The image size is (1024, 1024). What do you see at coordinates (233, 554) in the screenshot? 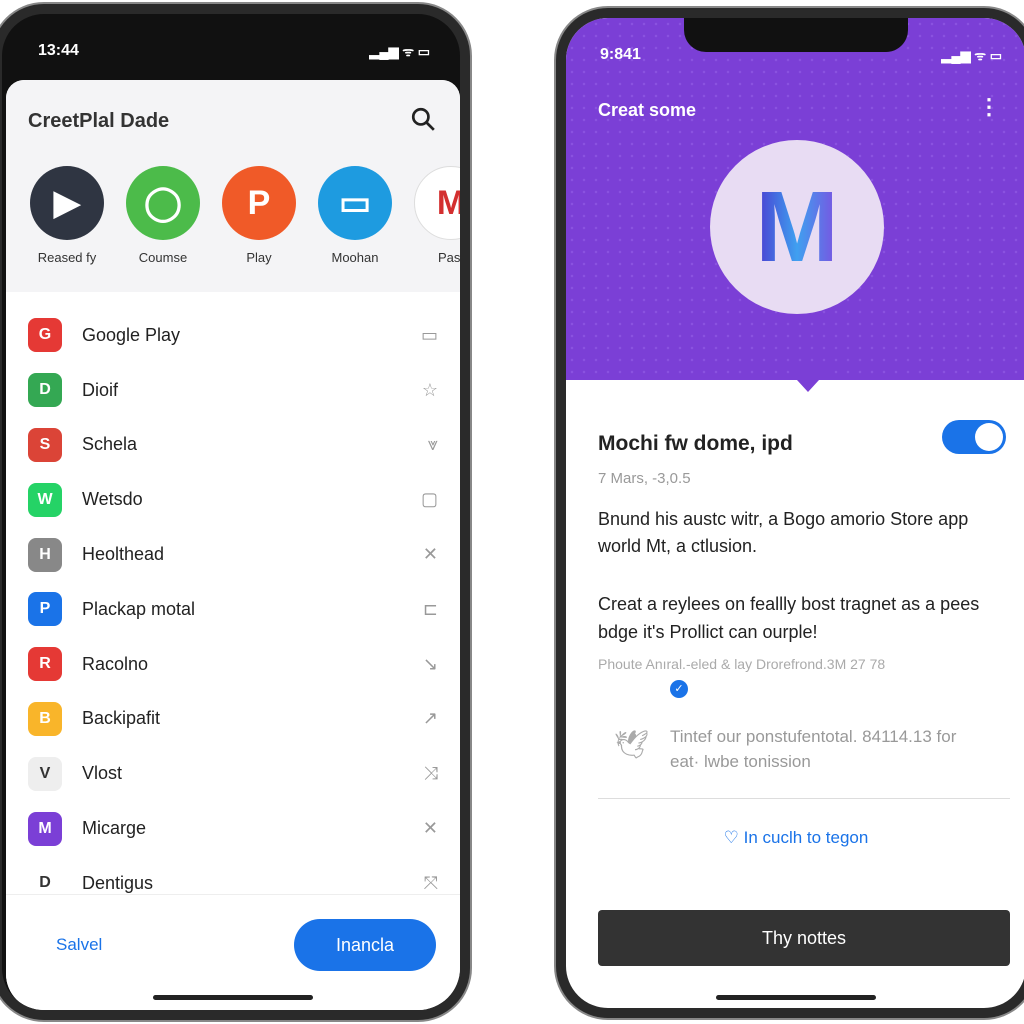
I see `list-item: H Heolthead ✕` at bounding box center [233, 554].